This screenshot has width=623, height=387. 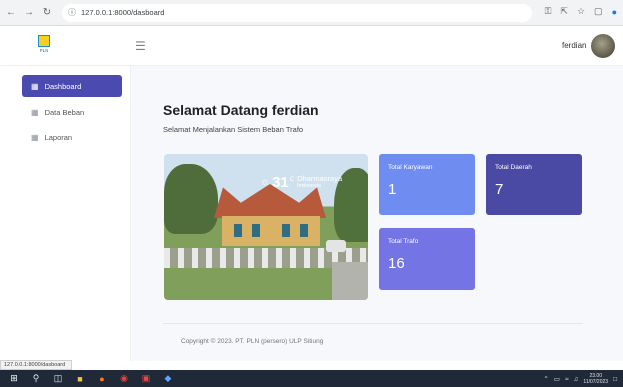 What do you see at coordinates (11, 13) in the screenshot?
I see `back-icon: ←` at bounding box center [11, 13].